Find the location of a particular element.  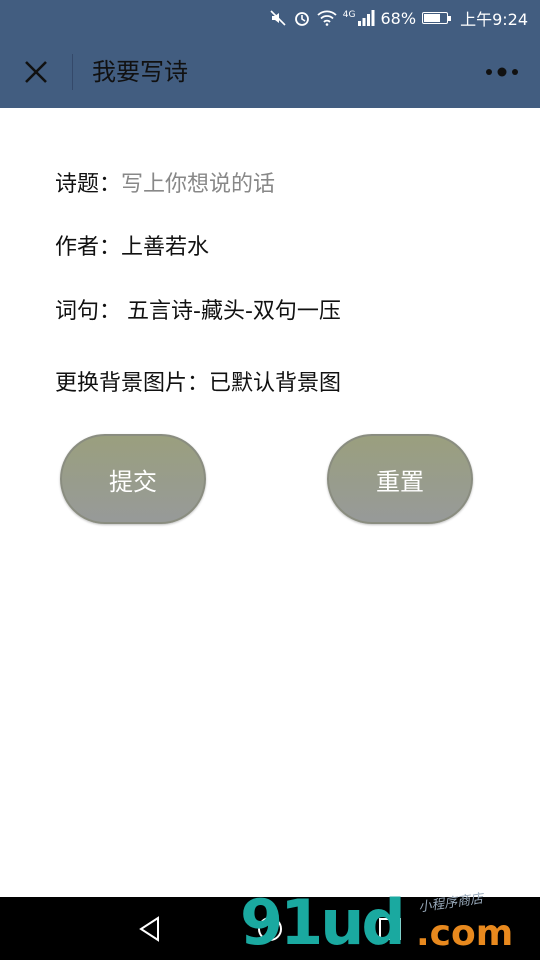

status-icons: 4G 68% 上午9:24 is located at coordinates (398, 18).